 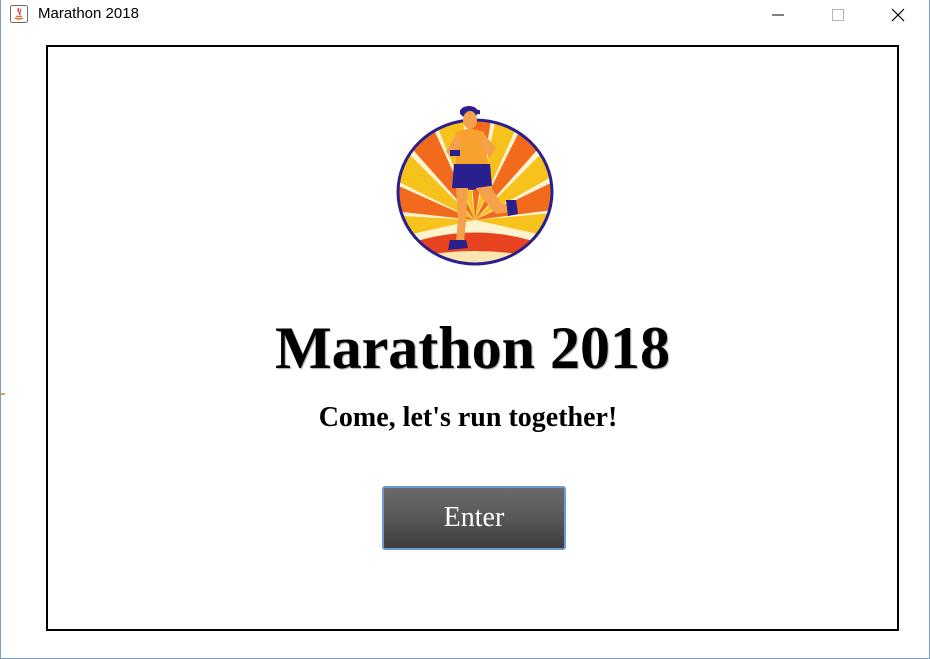 What do you see at coordinates (3, 394) in the screenshot?
I see `edge-marker` at bounding box center [3, 394].